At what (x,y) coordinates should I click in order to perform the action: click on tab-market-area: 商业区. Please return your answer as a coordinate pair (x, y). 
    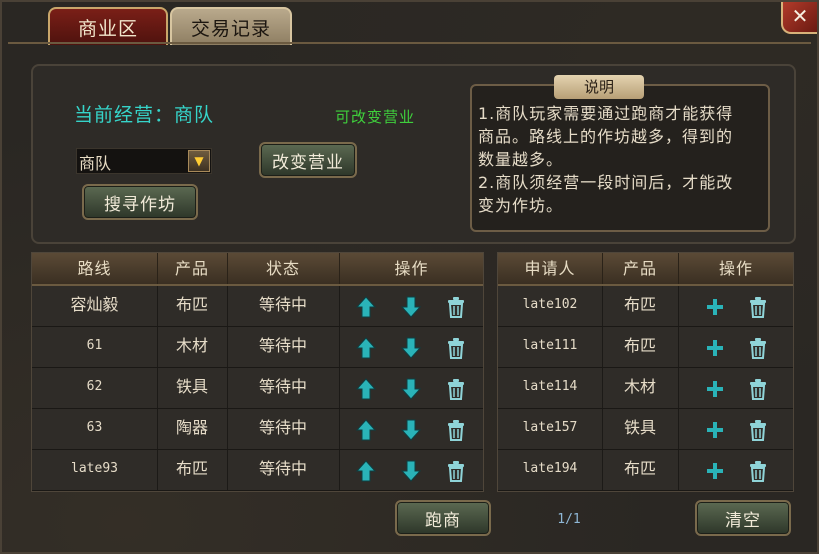
    Looking at the image, I should click on (108, 26).